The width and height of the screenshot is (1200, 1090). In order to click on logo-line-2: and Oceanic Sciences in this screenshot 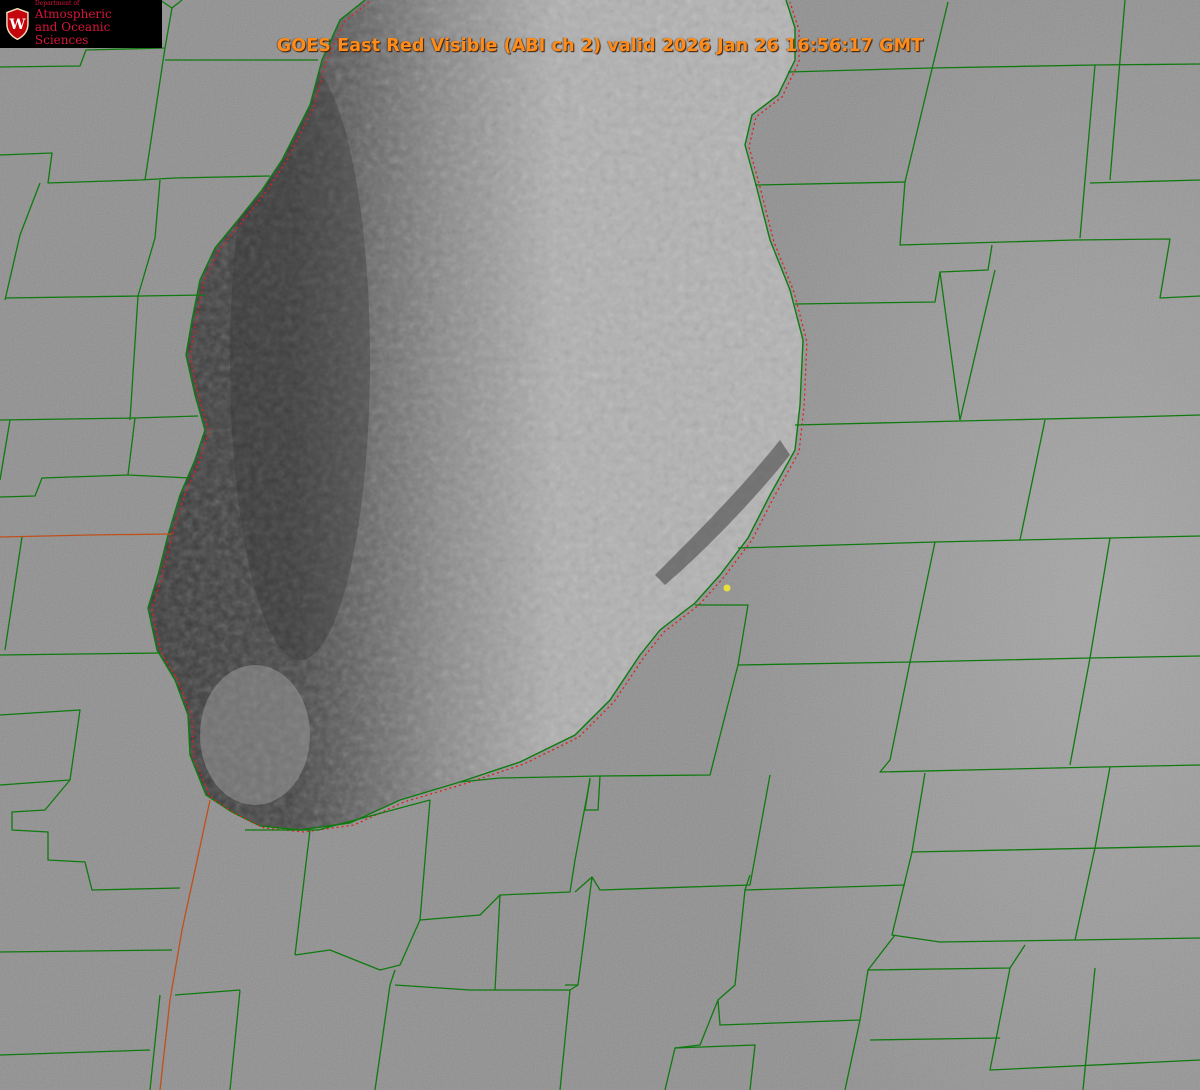, I will do `click(72, 33)`.